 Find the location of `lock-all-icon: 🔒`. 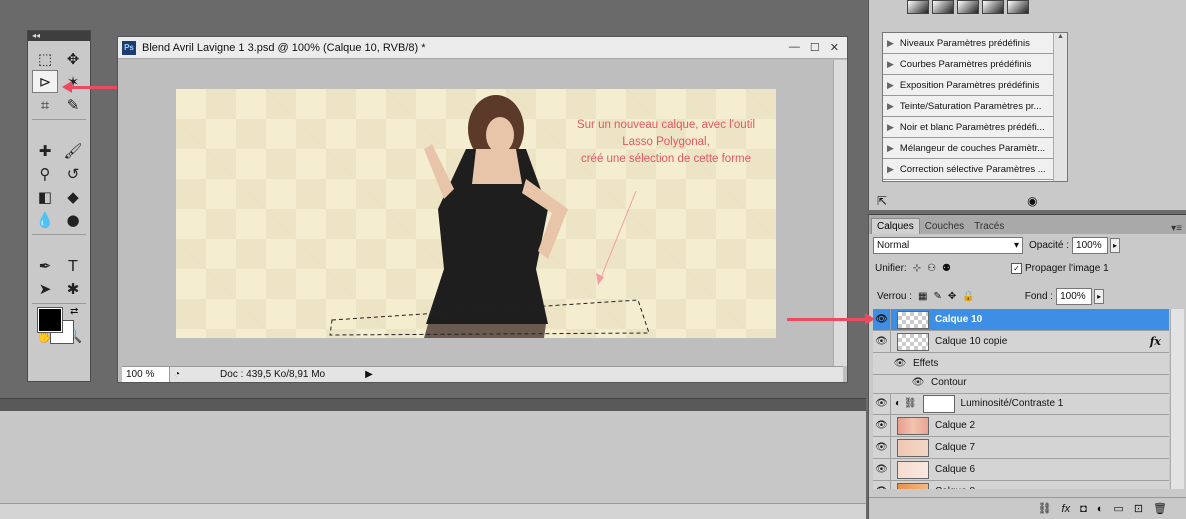

lock-all-icon: 🔒 is located at coordinates (968, 296).